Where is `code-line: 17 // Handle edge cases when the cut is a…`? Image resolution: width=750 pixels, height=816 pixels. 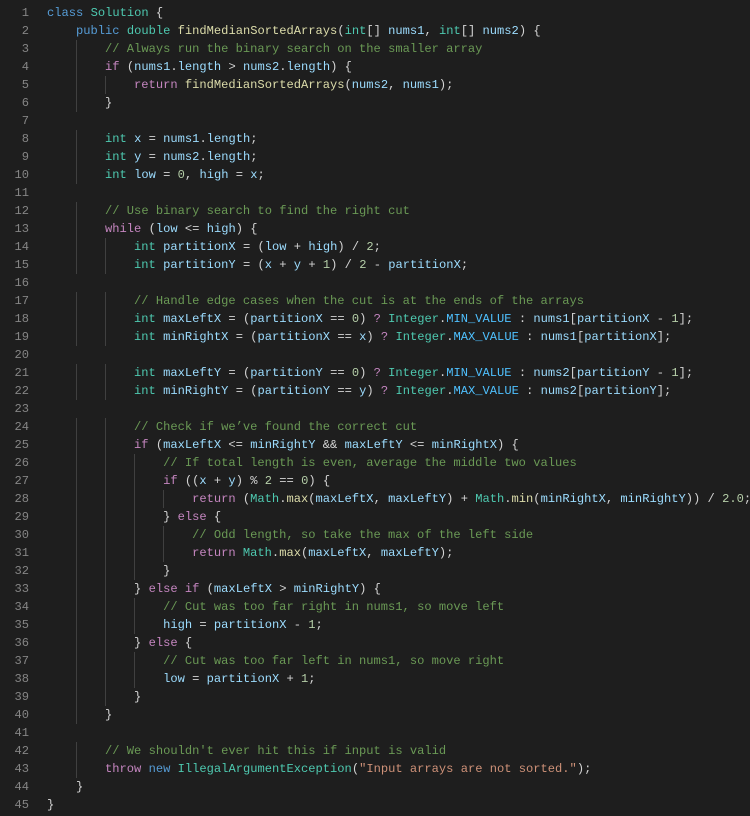 code-line: 17 // Handle edge cases when the cut is a… is located at coordinates (375, 301).